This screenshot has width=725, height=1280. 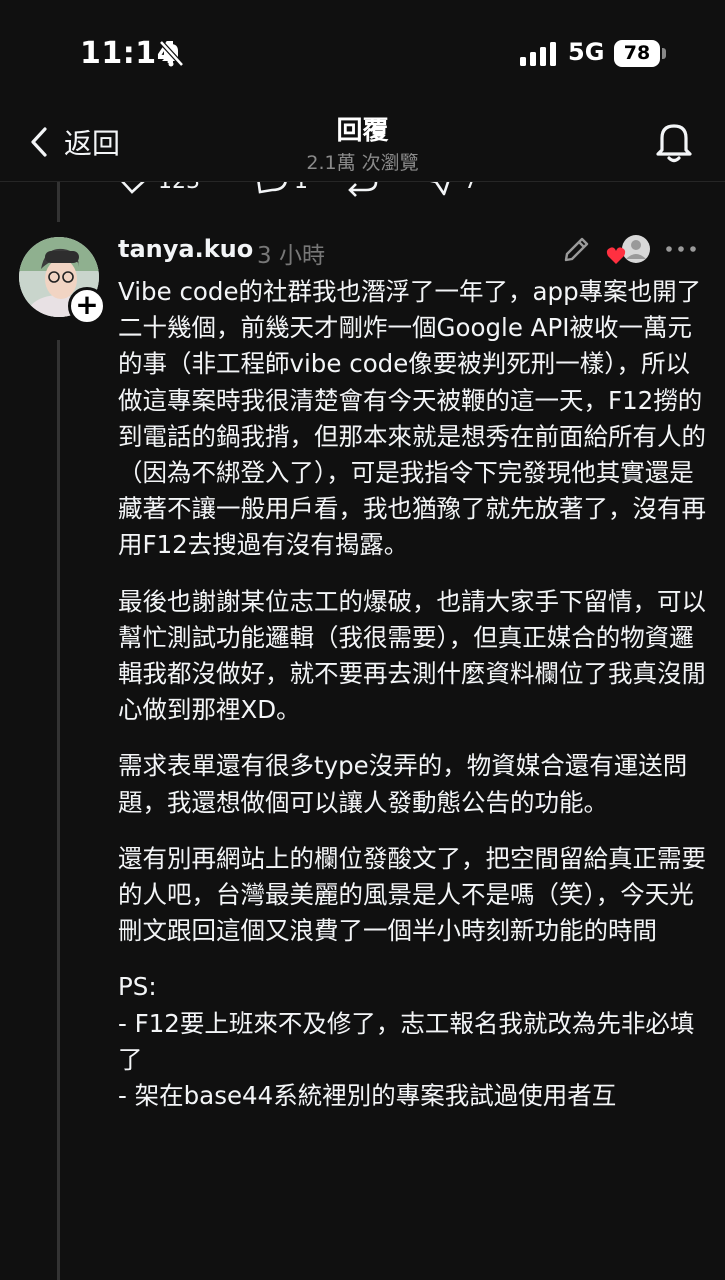 What do you see at coordinates (586, 52) in the screenshot?
I see `network-type: 5G` at bounding box center [586, 52].